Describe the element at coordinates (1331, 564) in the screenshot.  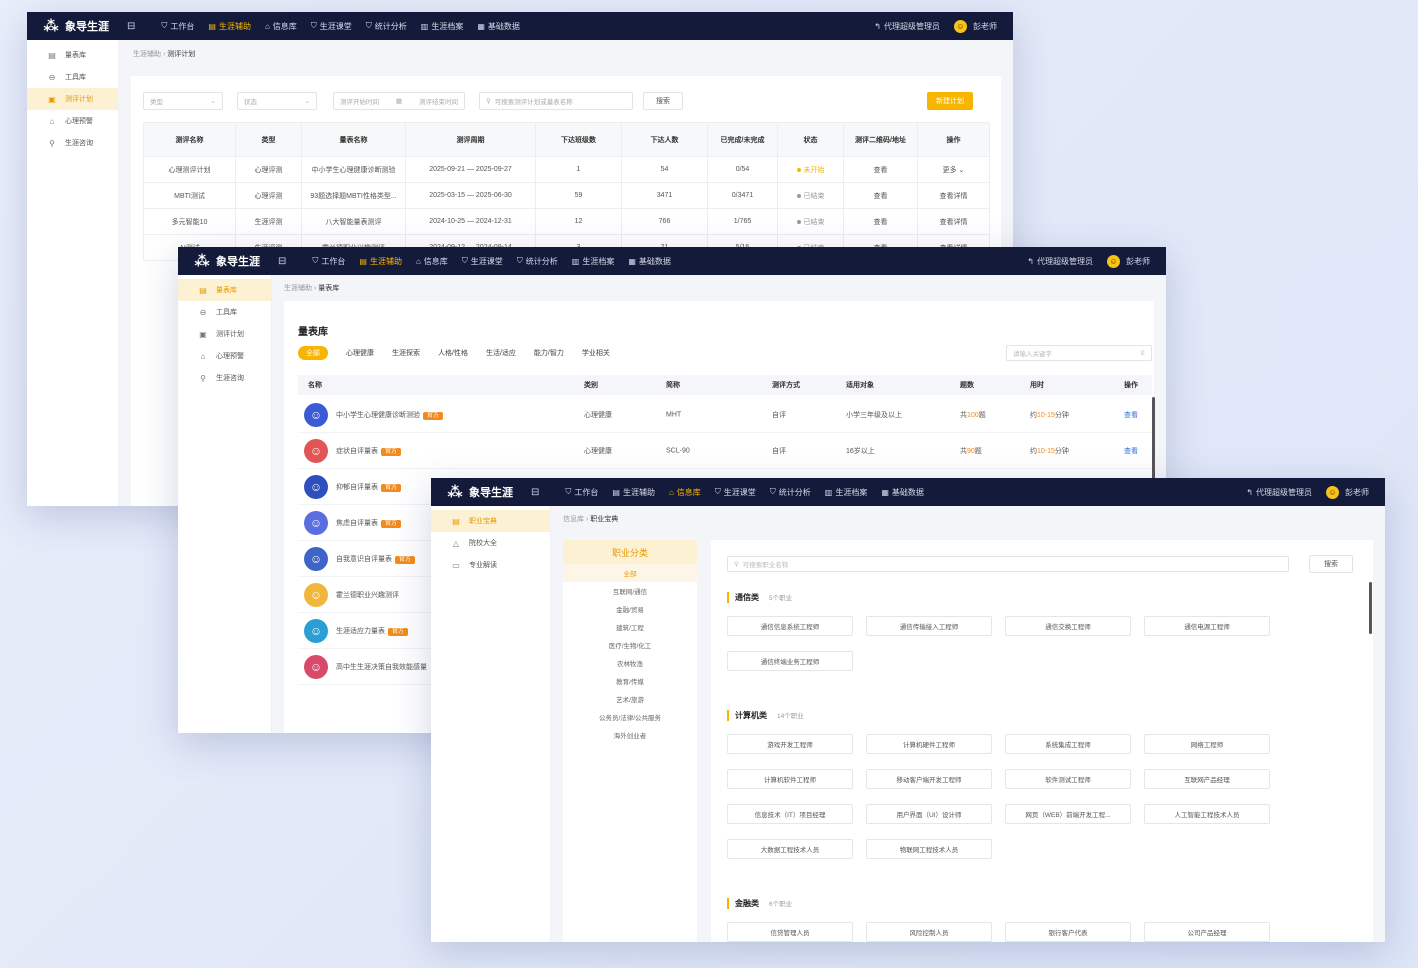
I see `job-search-button: 搜索` at that location.